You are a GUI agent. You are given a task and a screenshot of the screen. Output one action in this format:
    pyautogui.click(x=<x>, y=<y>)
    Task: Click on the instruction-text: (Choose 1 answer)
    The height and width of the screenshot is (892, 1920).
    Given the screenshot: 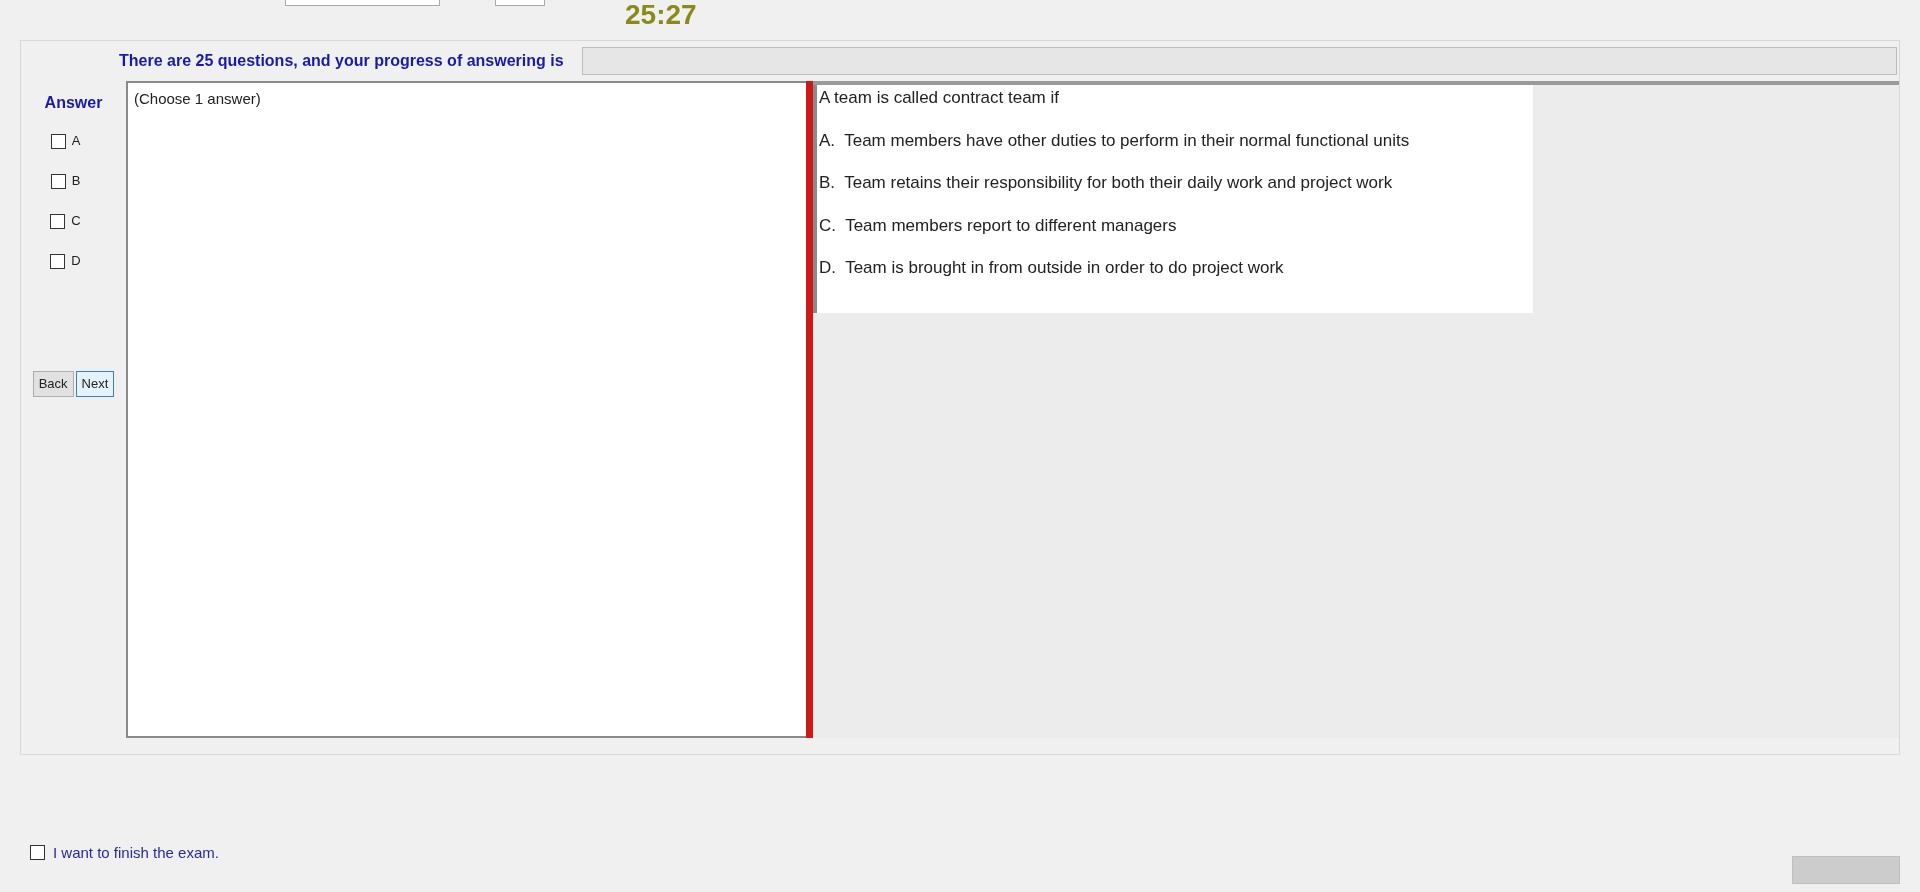 What is the action you would take?
    pyautogui.click(x=197, y=98)
    